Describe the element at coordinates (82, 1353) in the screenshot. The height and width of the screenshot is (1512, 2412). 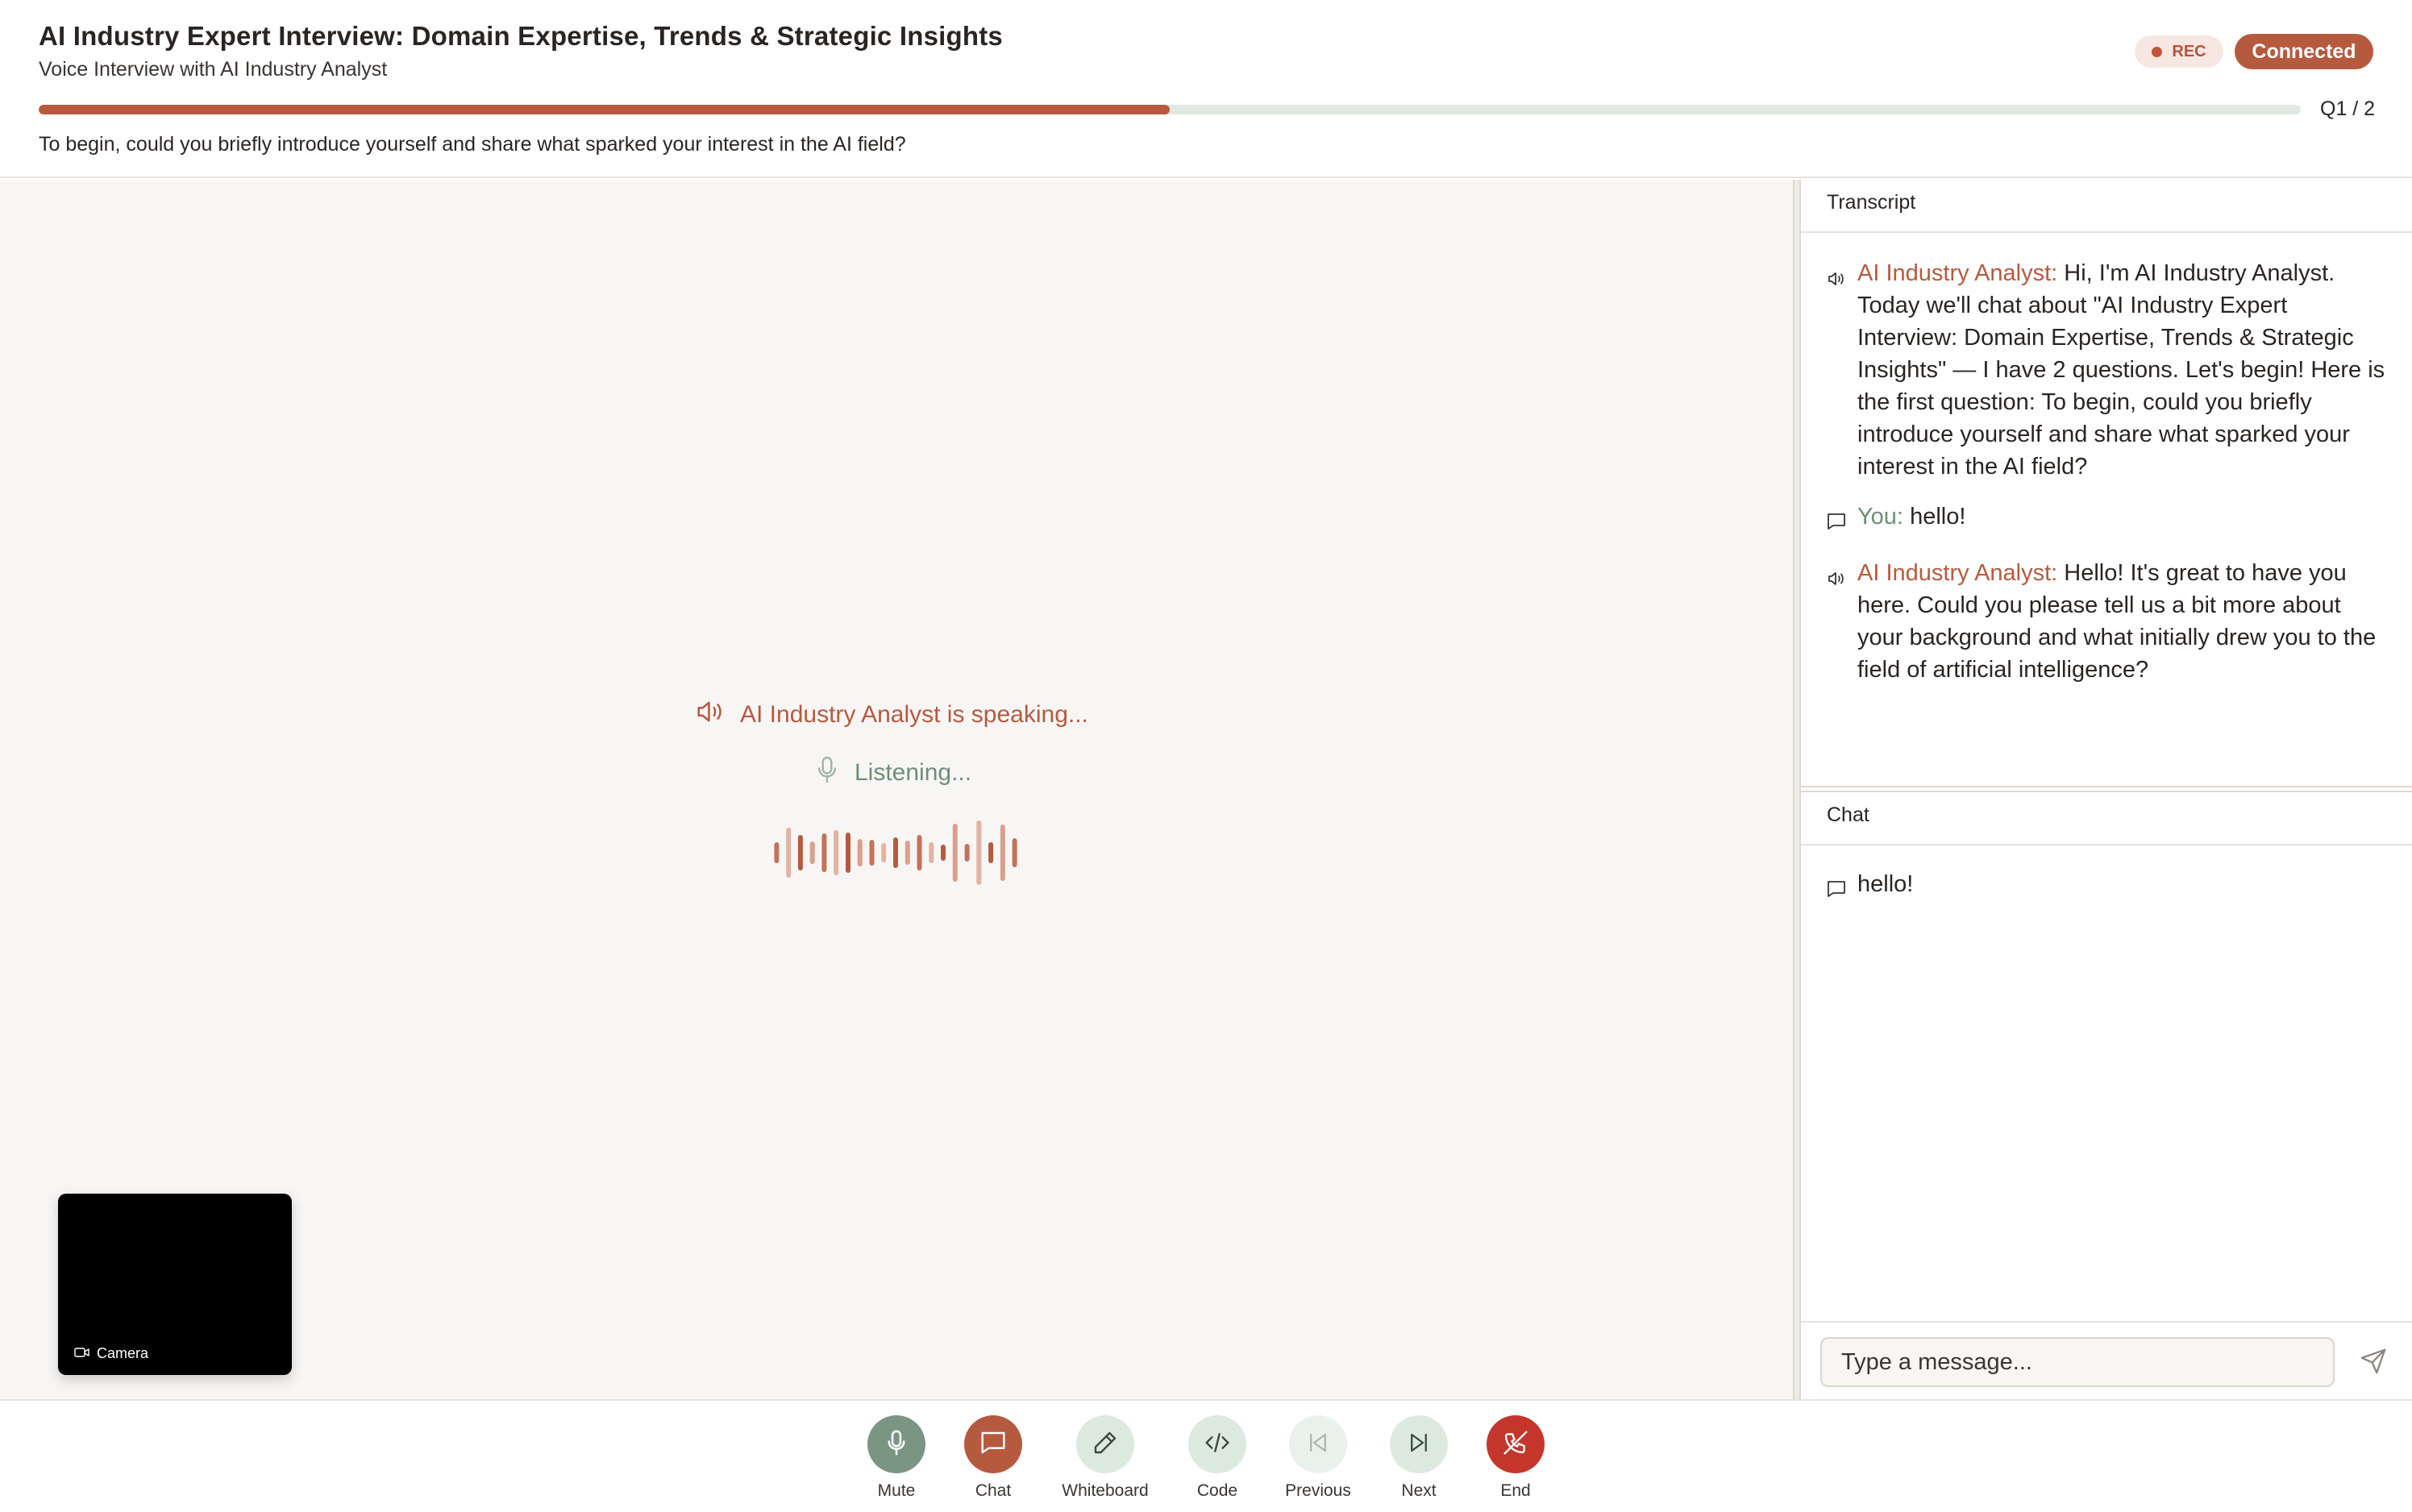
I see `video-camera-icon` at that location.